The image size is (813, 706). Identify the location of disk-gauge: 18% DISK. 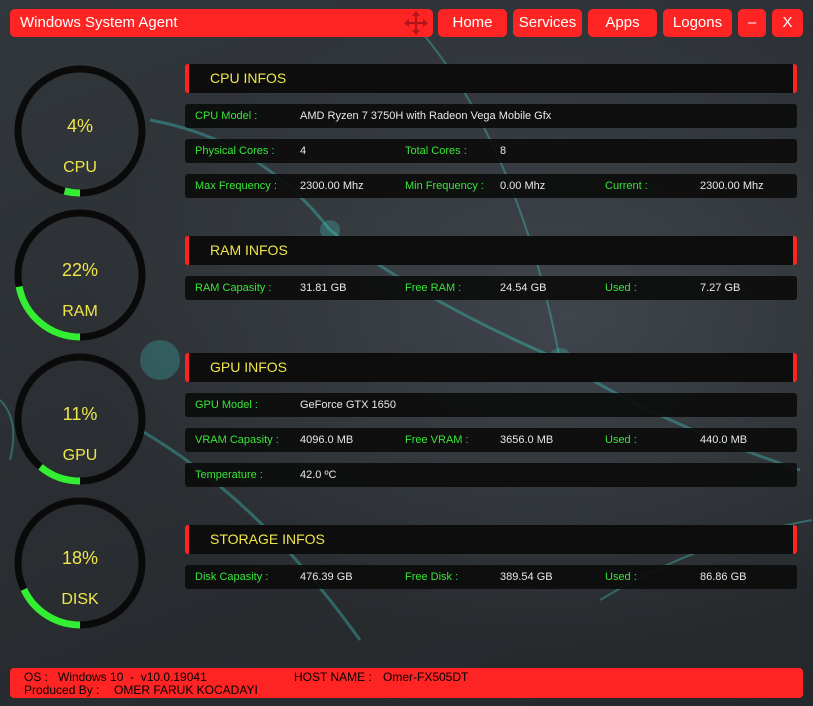
(80, 563).